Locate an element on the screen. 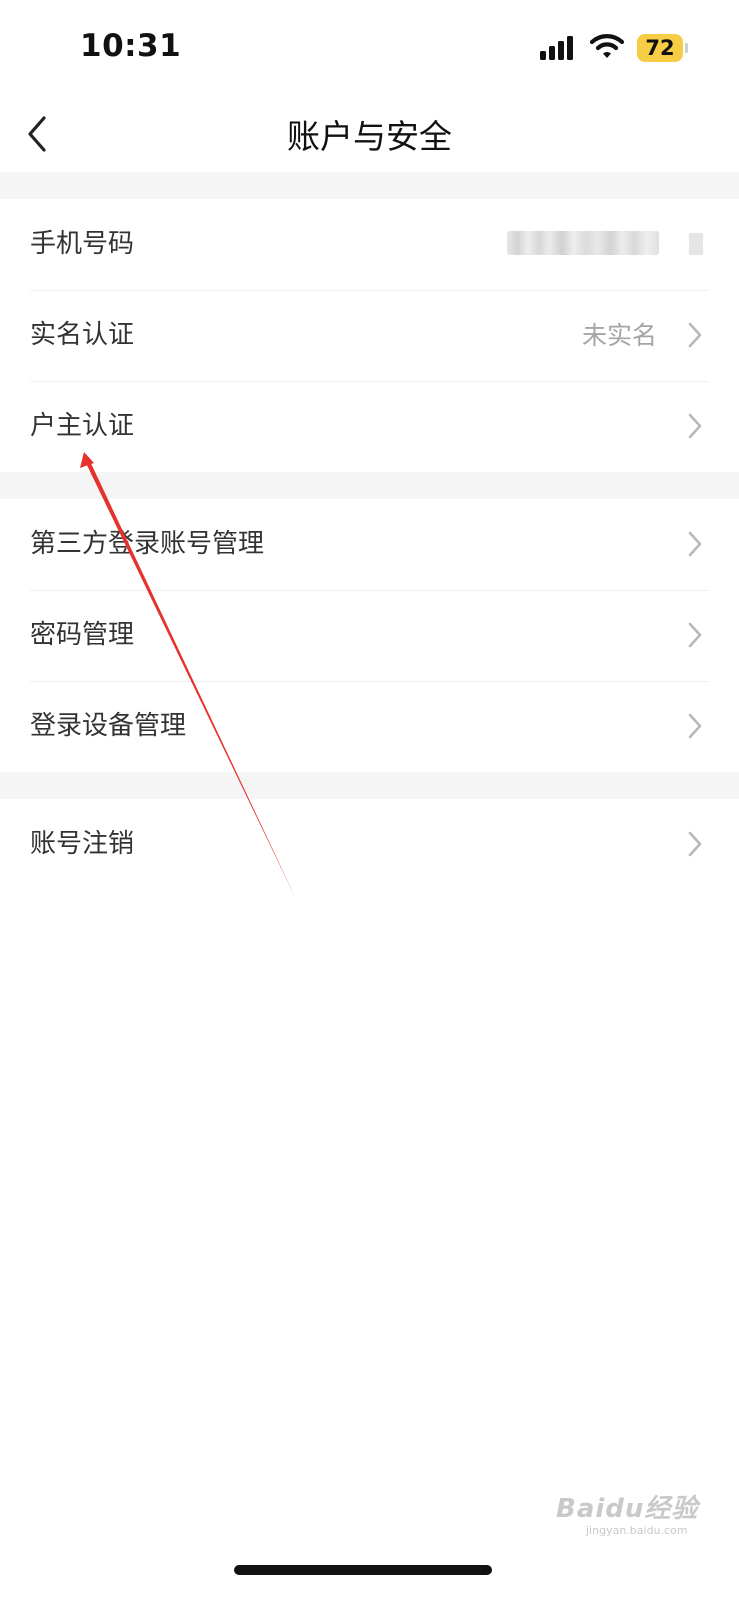  phone-number-value-obscured is located at coordinates (583, 243).